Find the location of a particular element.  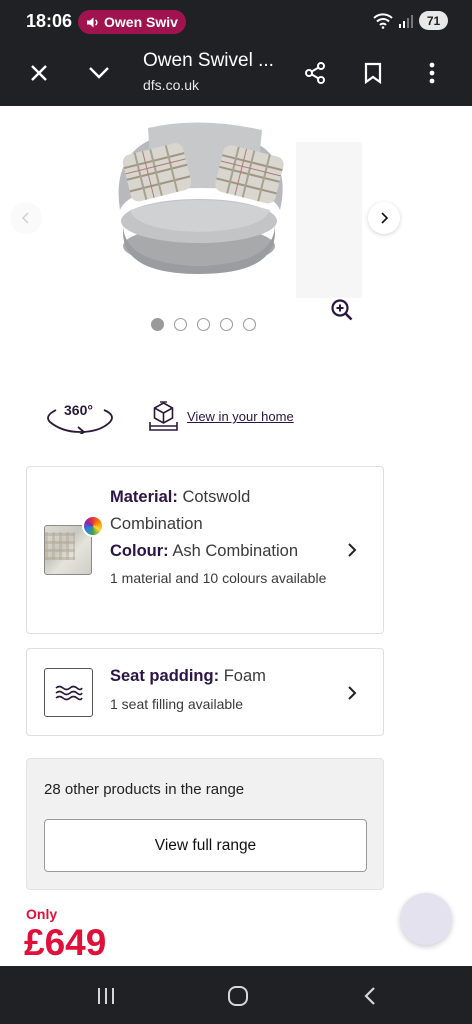

media-chip: Owen Swiv is located at coordinates (132, 22).